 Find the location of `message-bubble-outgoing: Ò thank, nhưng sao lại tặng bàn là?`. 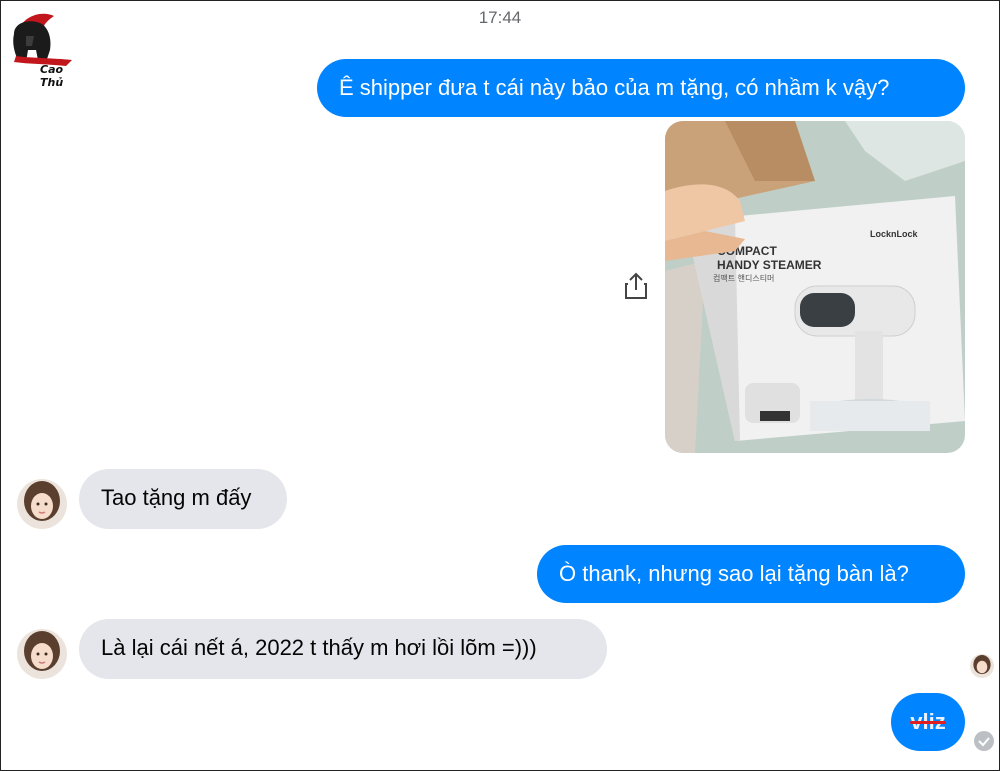

message-bubble-outgoing: Ò thank, nhưng sao lại tặng bàn là? is located at coordinates (751, 574).